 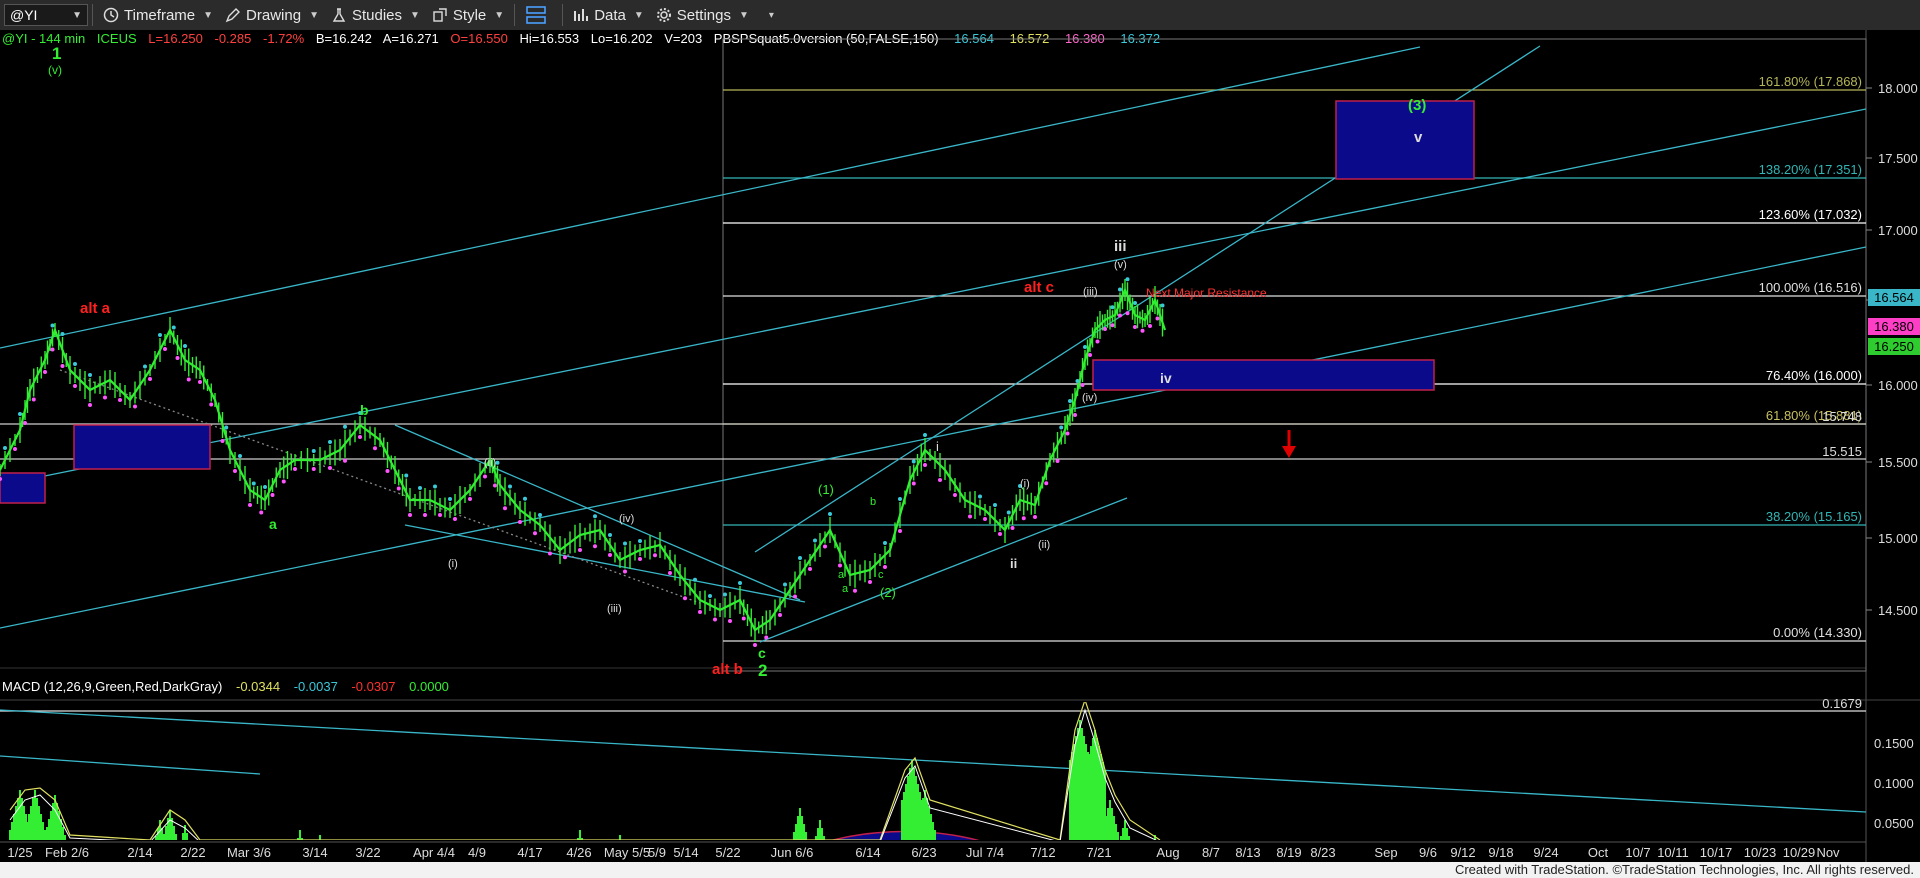 What do you see at coordinates (158, 15) in the screenshot?
I see `timeframe-menu: Timeframe ▼` at bounding box center [158, 15].